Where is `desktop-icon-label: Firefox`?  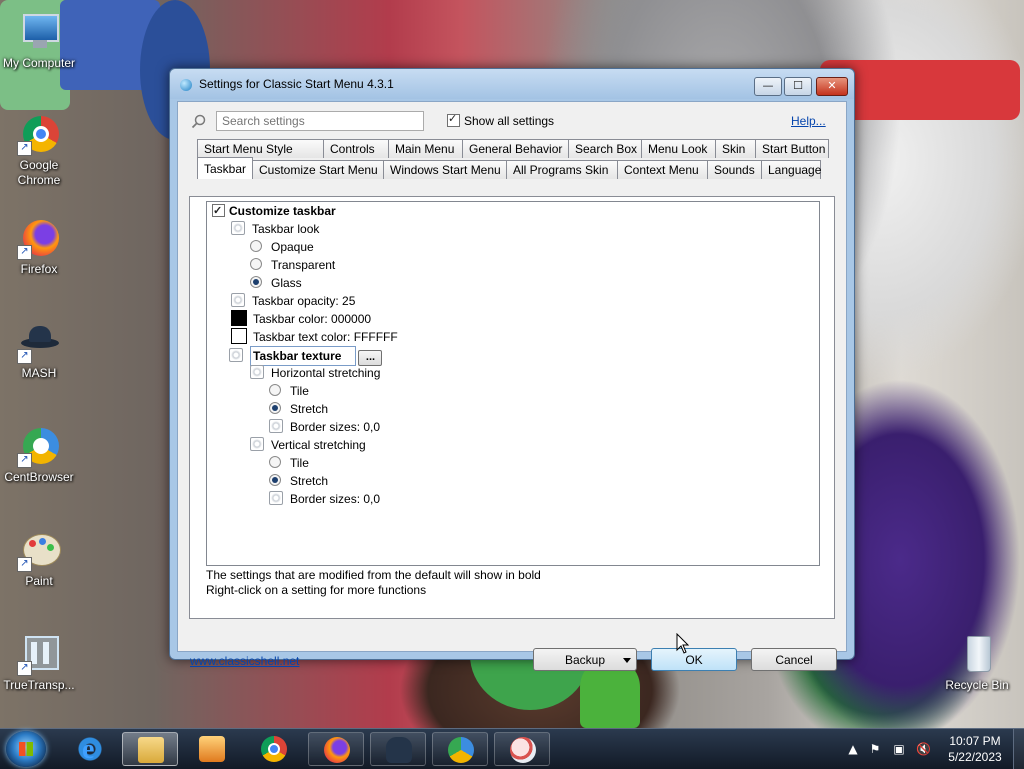 desktop-icon-label: Firefox is located at coordinates (39, 269).